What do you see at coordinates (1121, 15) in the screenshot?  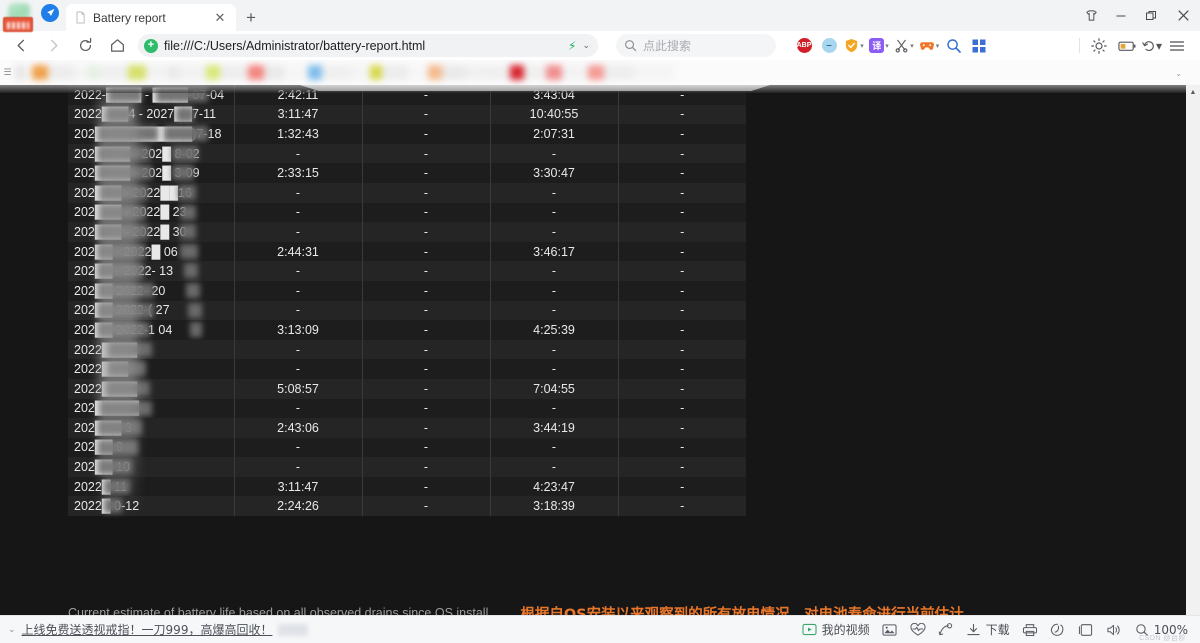 I see `minimize-button` at bounding box center [1121, 15].